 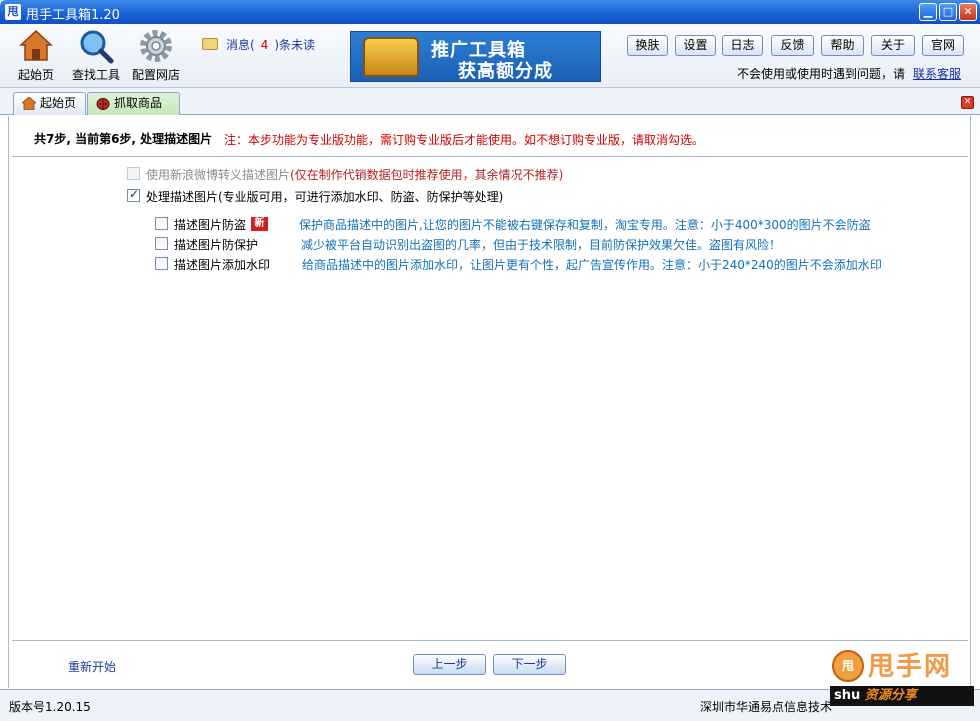 What do you see at coordinates (847, 695) in the screenshot?
I see `watermark-bar-text: shu` at bounding box center [847, 695].